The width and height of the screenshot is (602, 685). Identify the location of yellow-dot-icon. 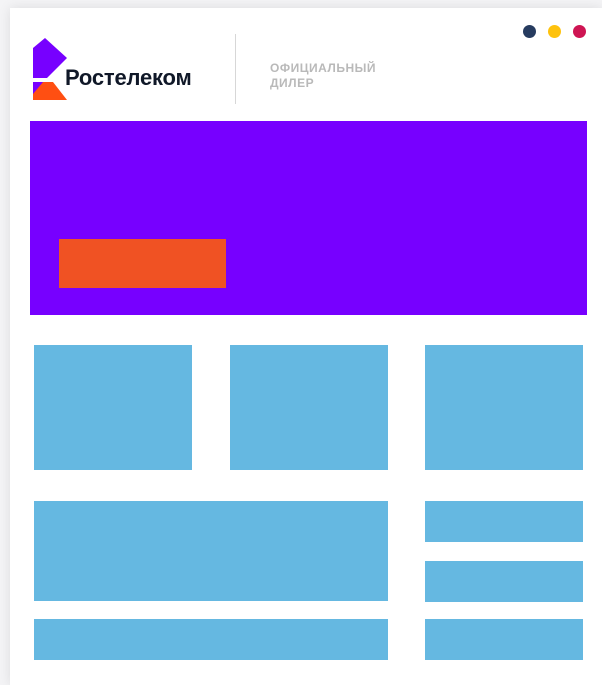
(554, 31).